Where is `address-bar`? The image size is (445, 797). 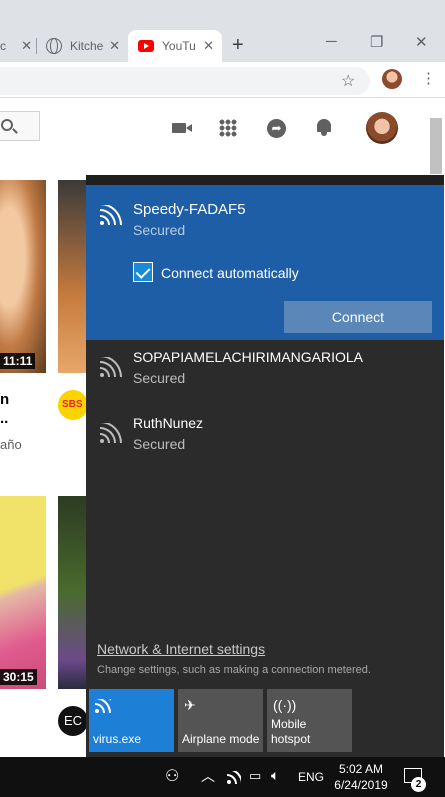
address-bar is located at coordinates (185, 81).